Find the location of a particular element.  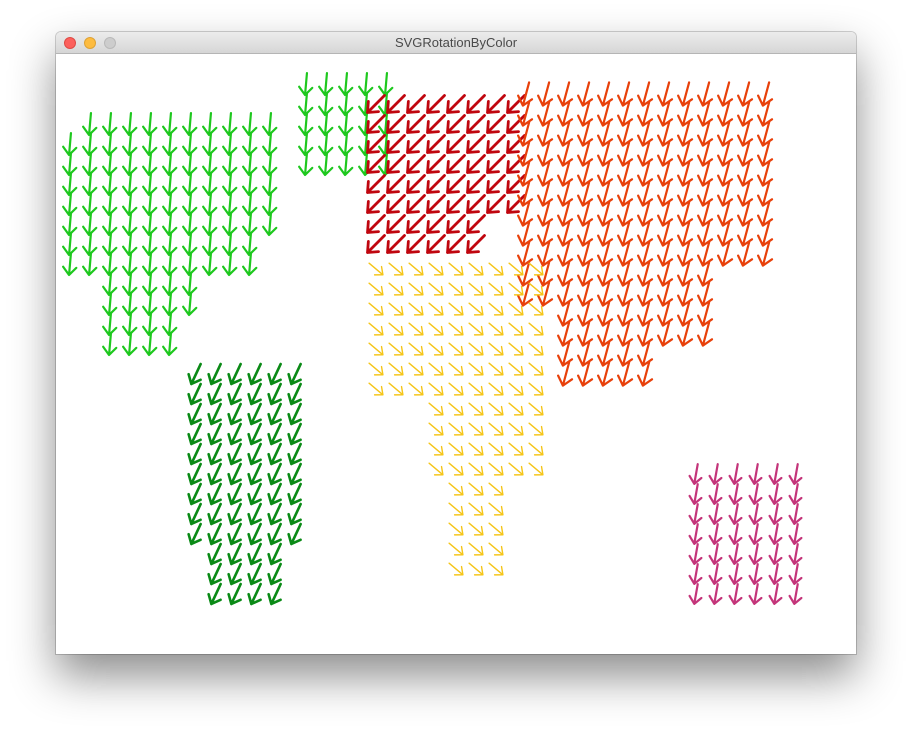

window-title: SVGRotationByColor is located at coordinates (456, 42).